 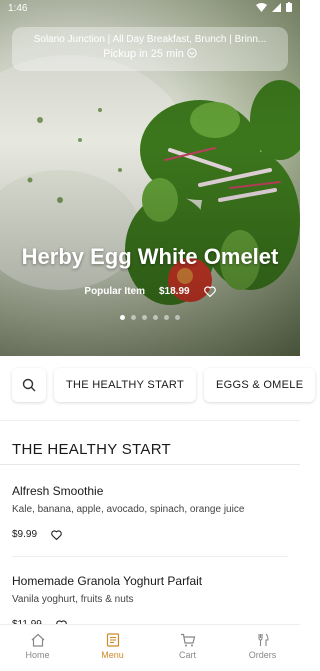 I want to click on search-button, so click(x=29, y=385).